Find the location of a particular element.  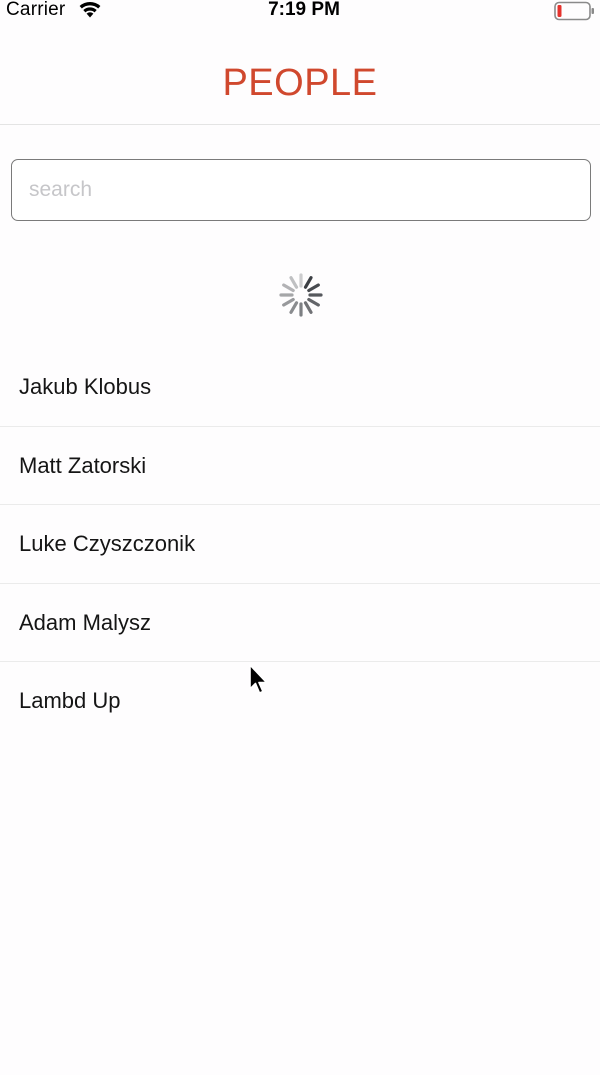

spinner-icon is located at coordinates (301, 295).